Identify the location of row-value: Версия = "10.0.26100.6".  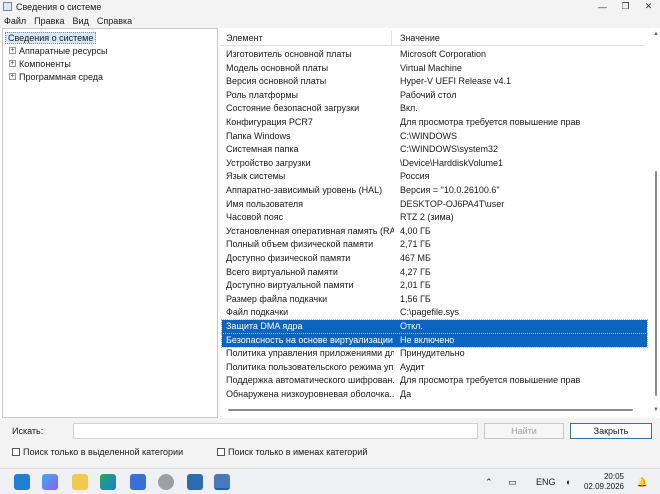
(450, 190).